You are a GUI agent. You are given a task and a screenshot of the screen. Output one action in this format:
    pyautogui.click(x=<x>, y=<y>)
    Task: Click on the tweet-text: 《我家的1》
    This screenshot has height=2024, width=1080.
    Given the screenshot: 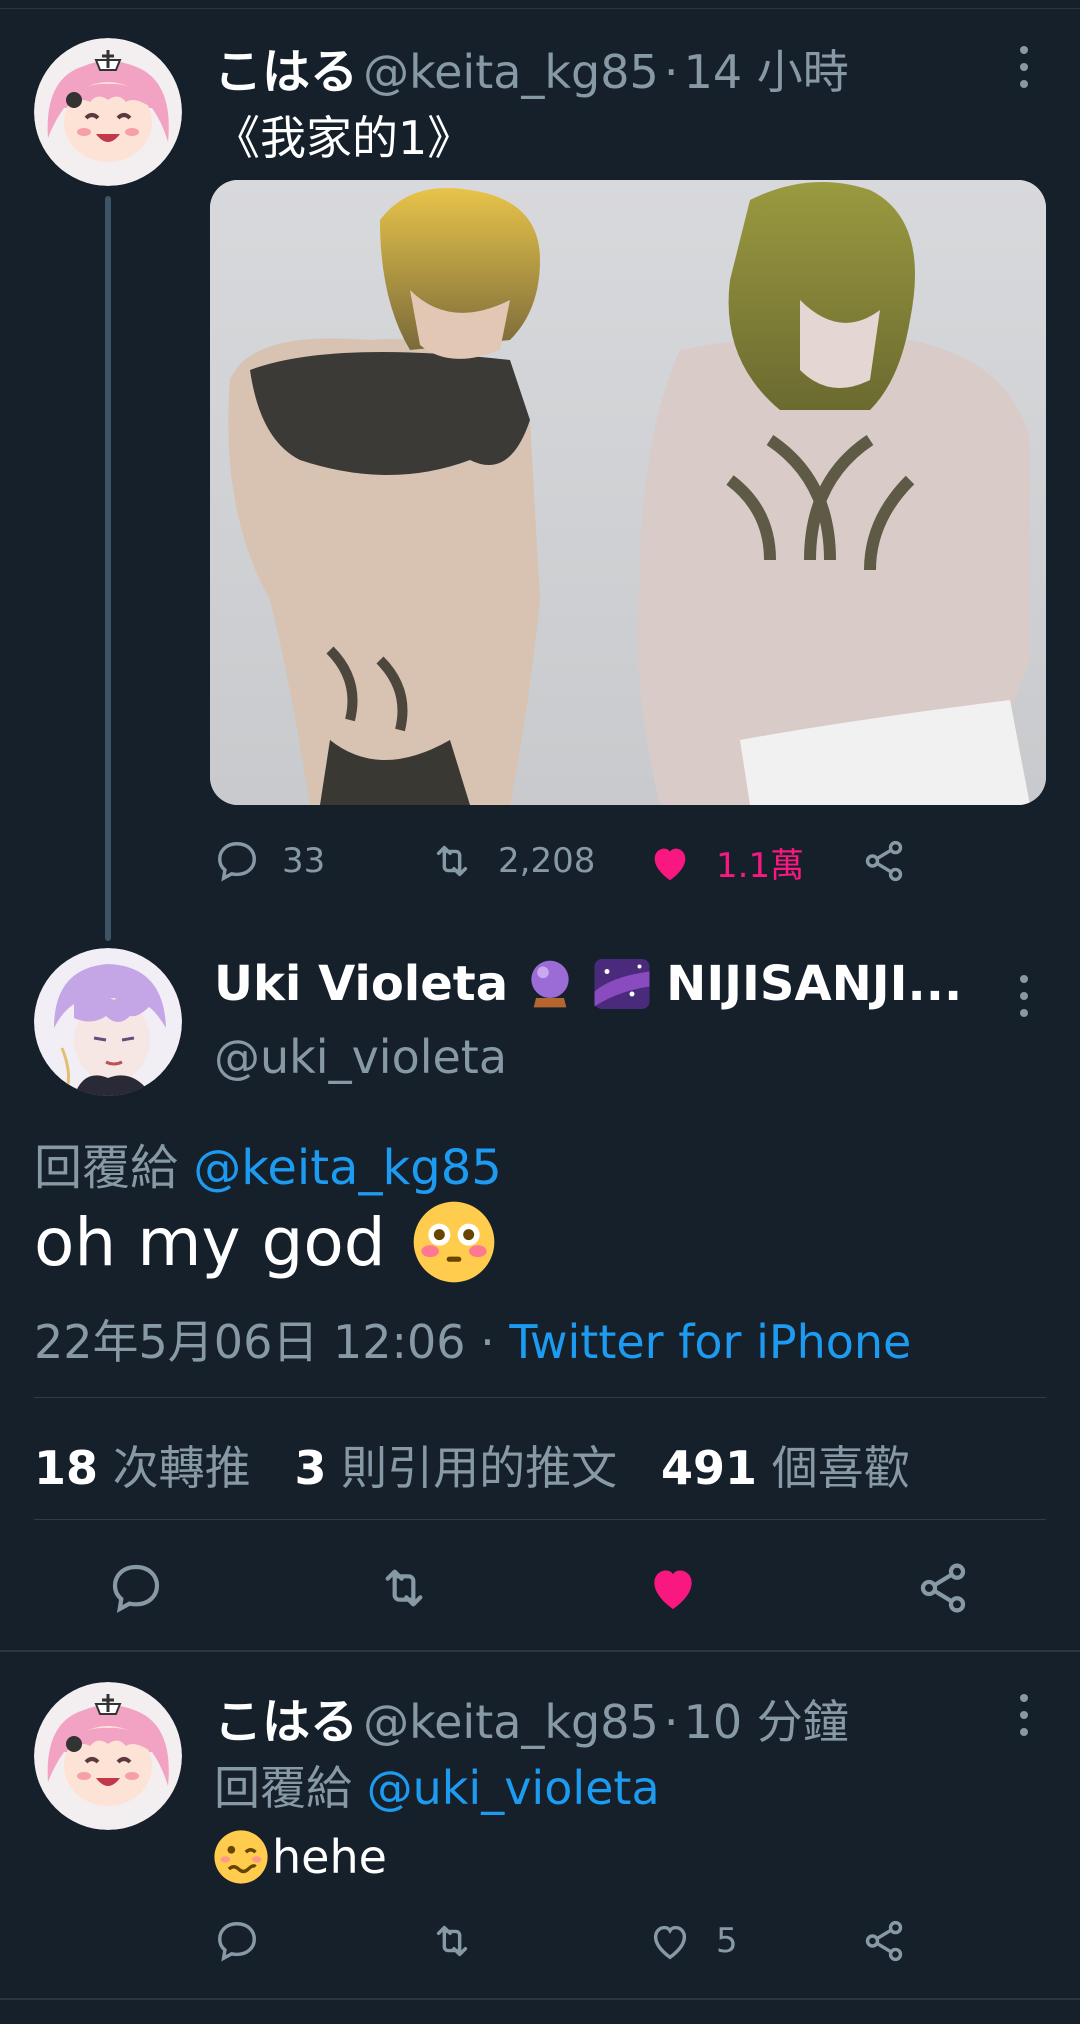 What is the action you would take?
    pyautogui.click(x=344, y=138)
    